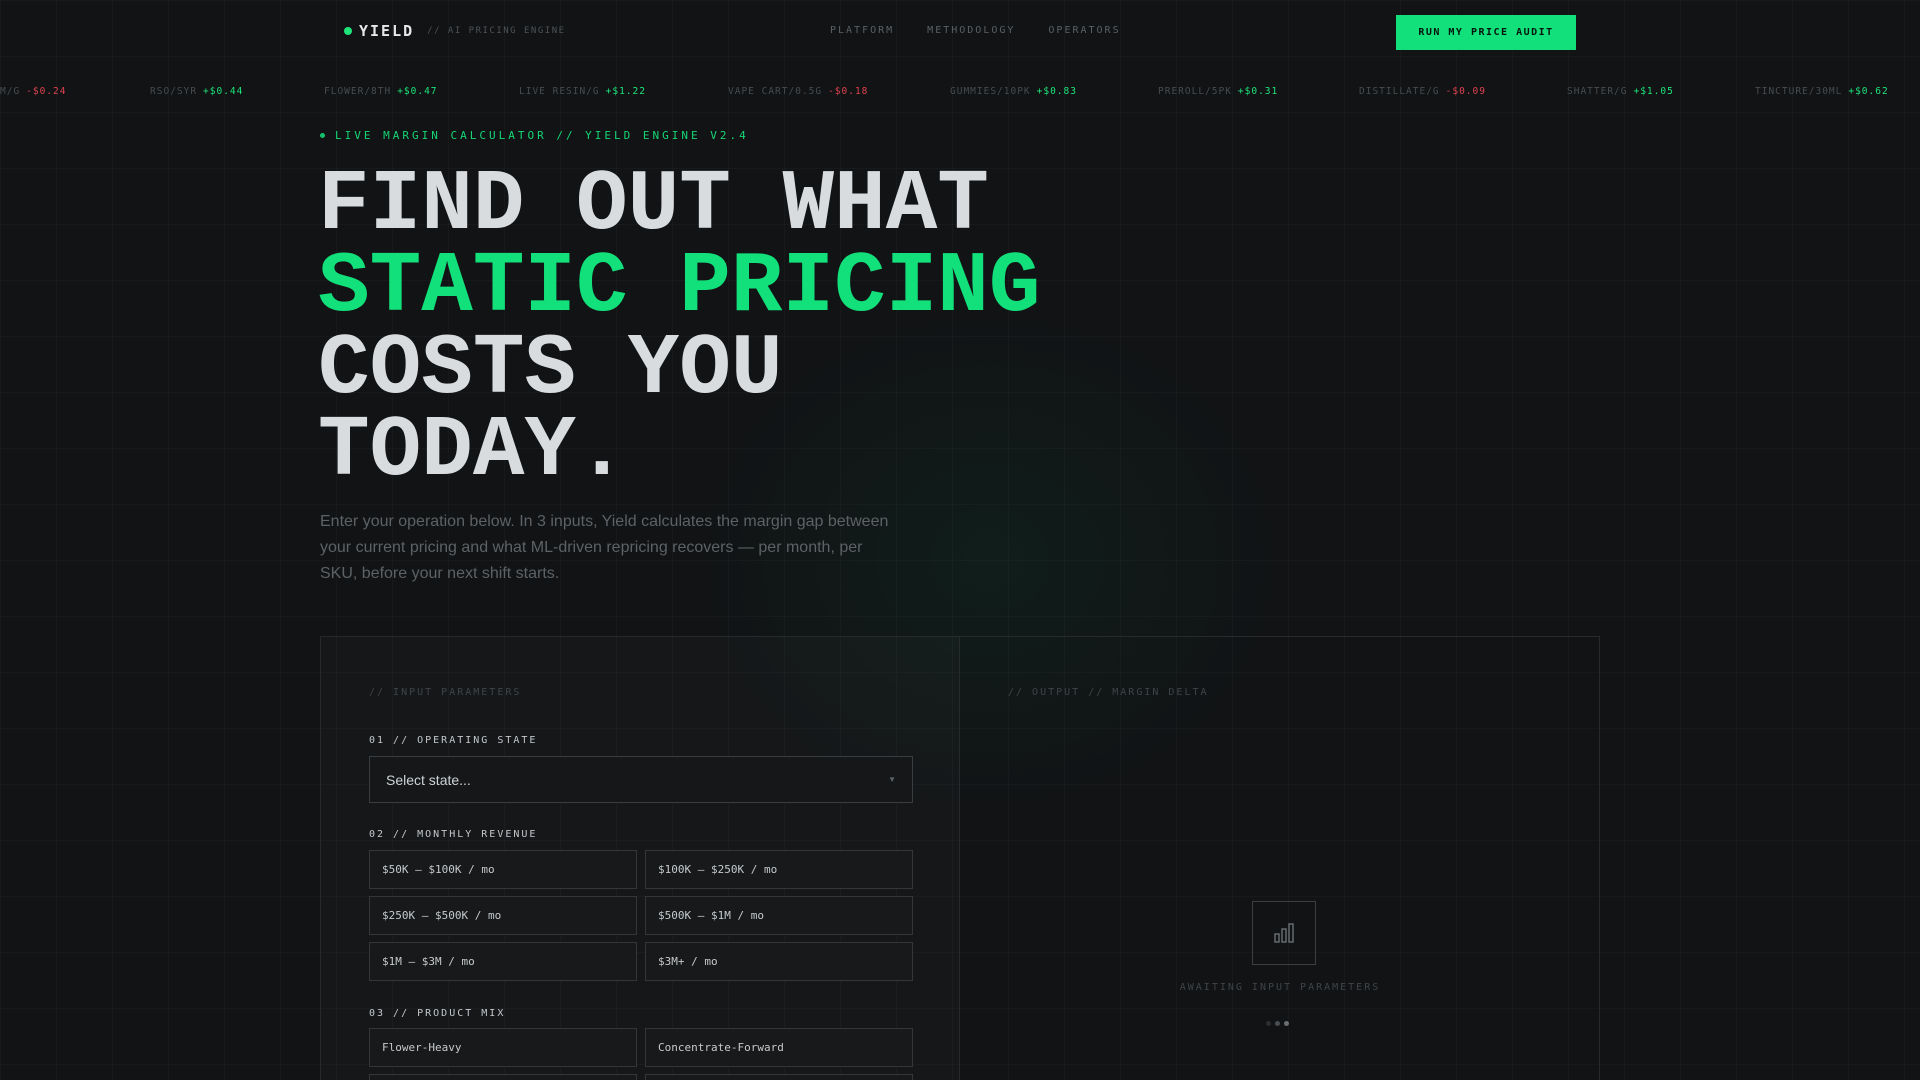 This screenshot has height=1080, width=1920. I want to click on ticker-item: FLOWER/8TH +$0.47, so click(381, 91).